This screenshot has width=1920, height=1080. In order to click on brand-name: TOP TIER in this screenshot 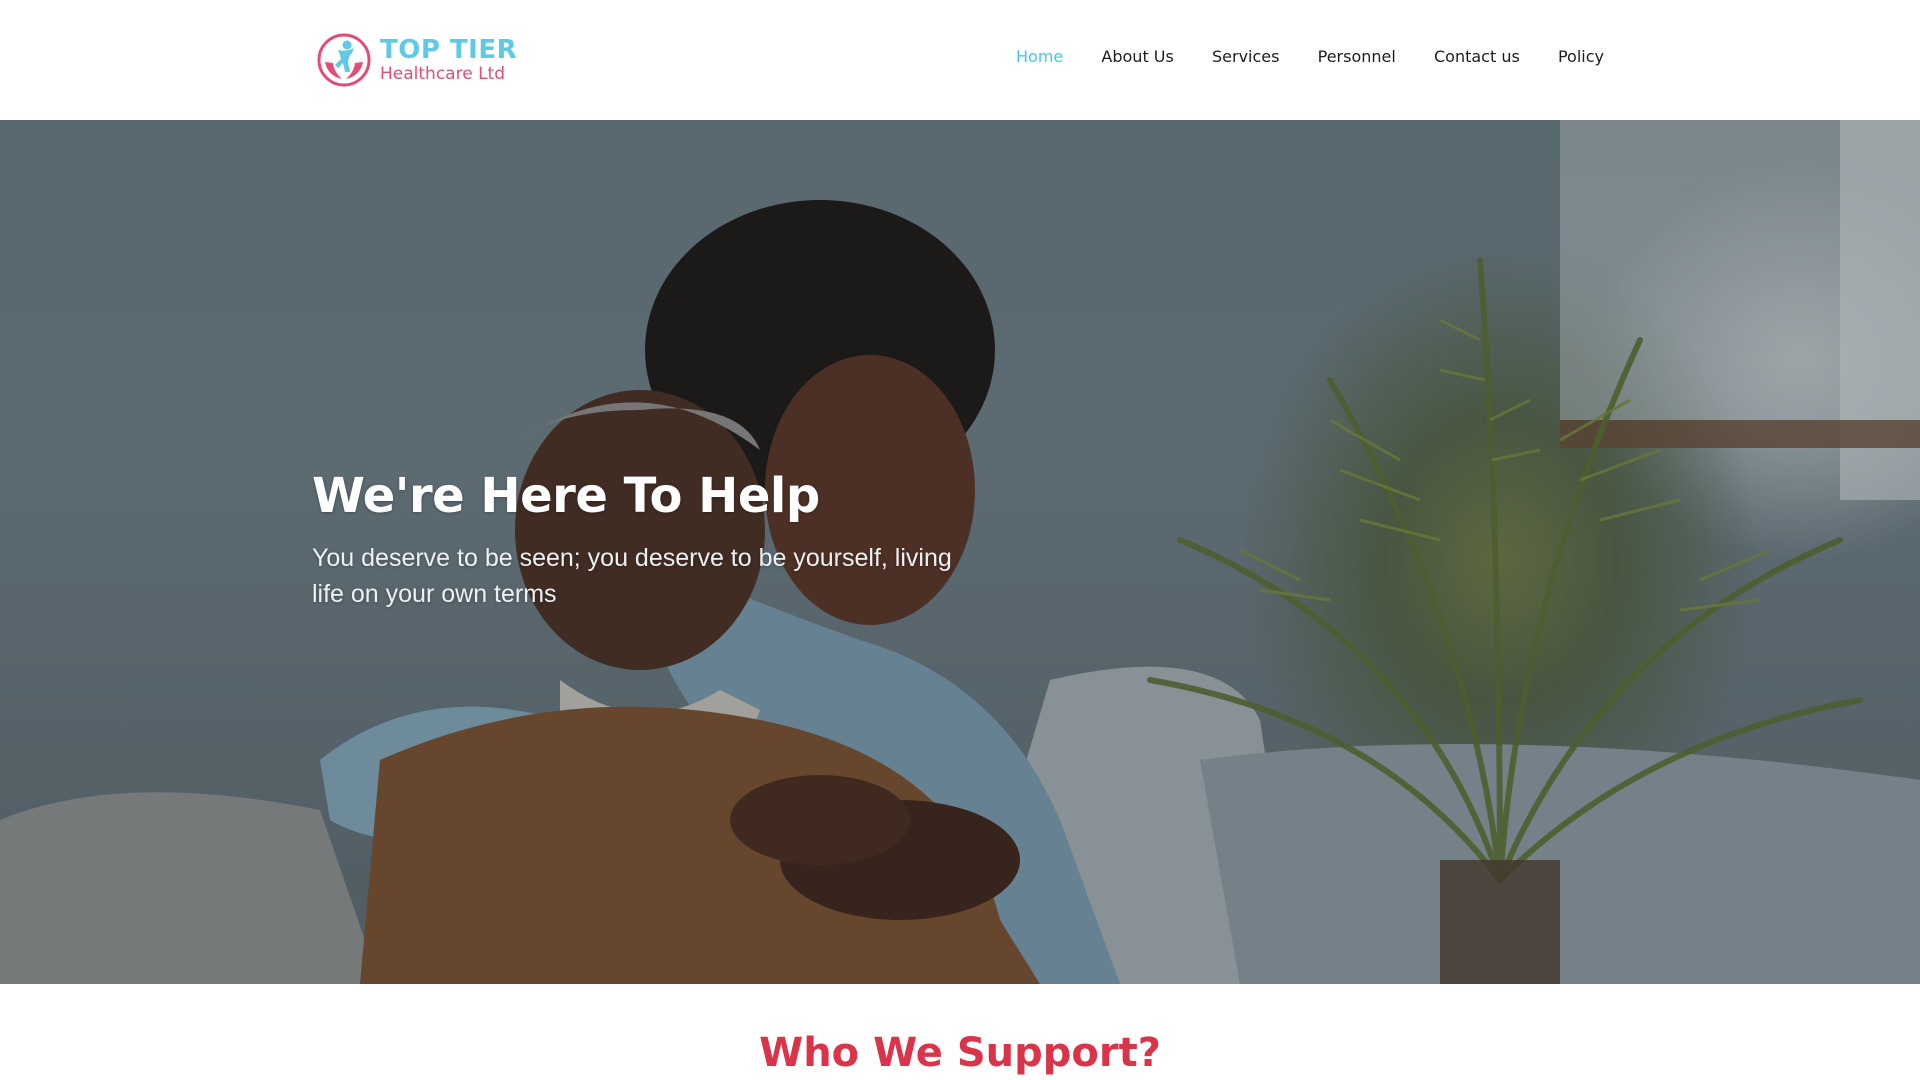, I will do `click(449, 50)`.